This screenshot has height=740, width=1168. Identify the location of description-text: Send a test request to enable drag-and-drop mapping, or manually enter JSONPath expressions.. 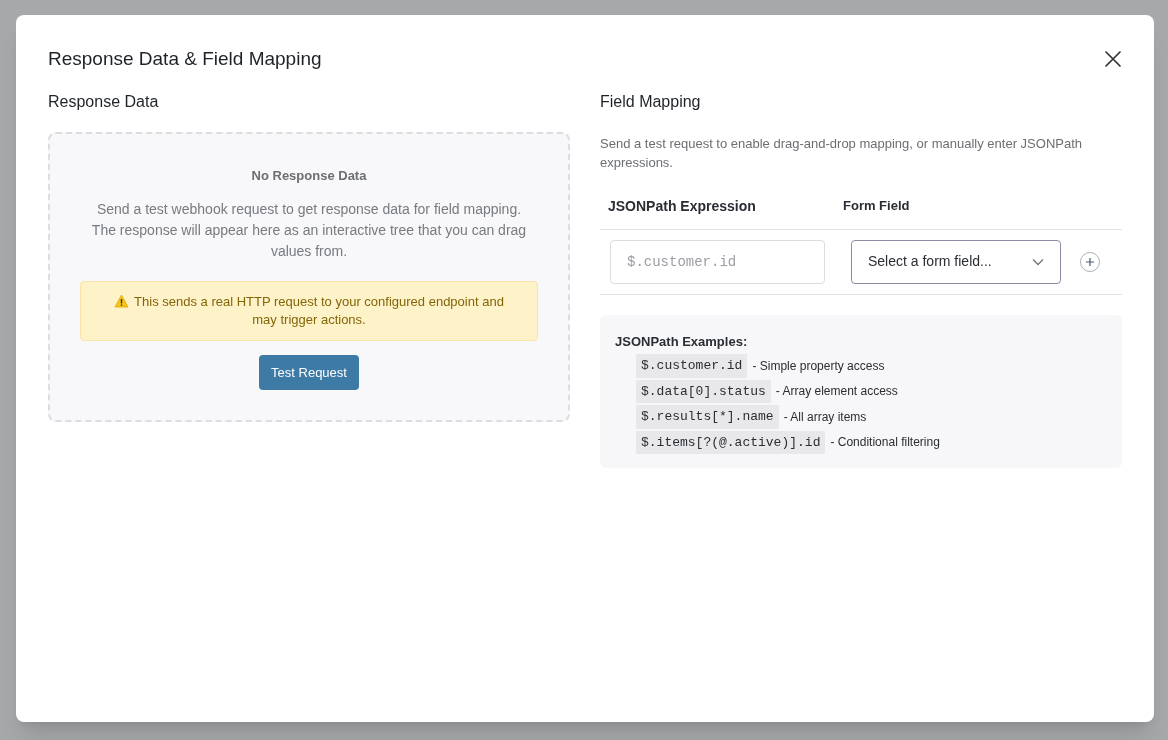
(841, 153).